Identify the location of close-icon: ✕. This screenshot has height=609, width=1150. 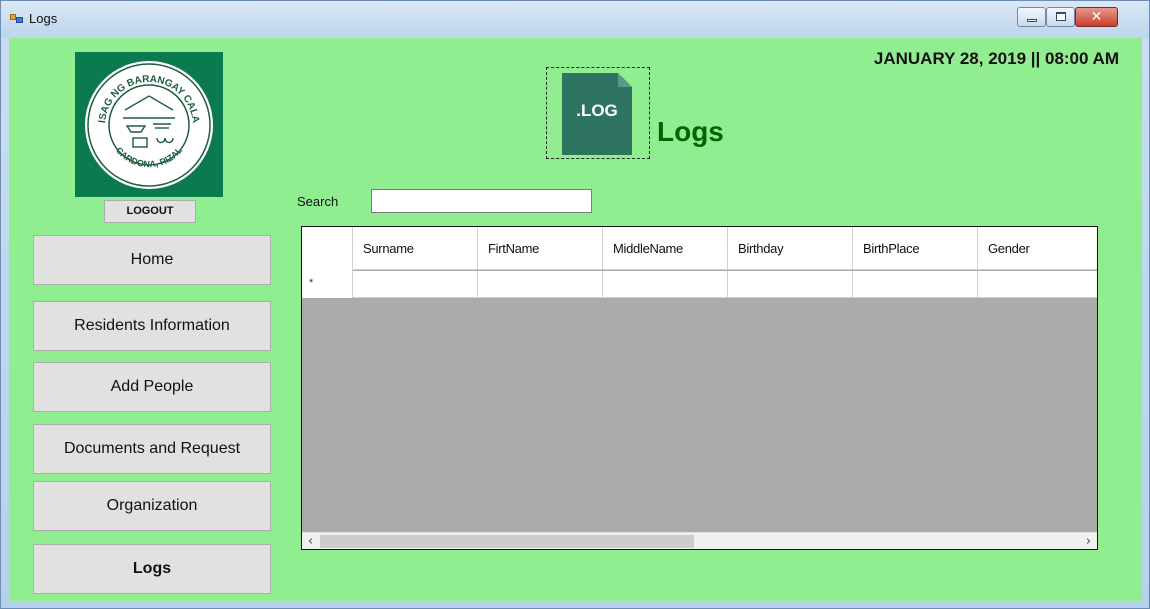
(1096, 17).